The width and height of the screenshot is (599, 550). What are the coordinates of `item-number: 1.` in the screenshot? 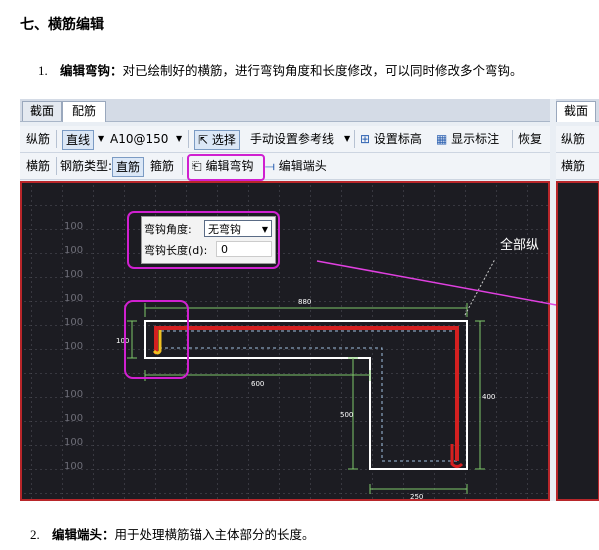 It's located at (43, 70).